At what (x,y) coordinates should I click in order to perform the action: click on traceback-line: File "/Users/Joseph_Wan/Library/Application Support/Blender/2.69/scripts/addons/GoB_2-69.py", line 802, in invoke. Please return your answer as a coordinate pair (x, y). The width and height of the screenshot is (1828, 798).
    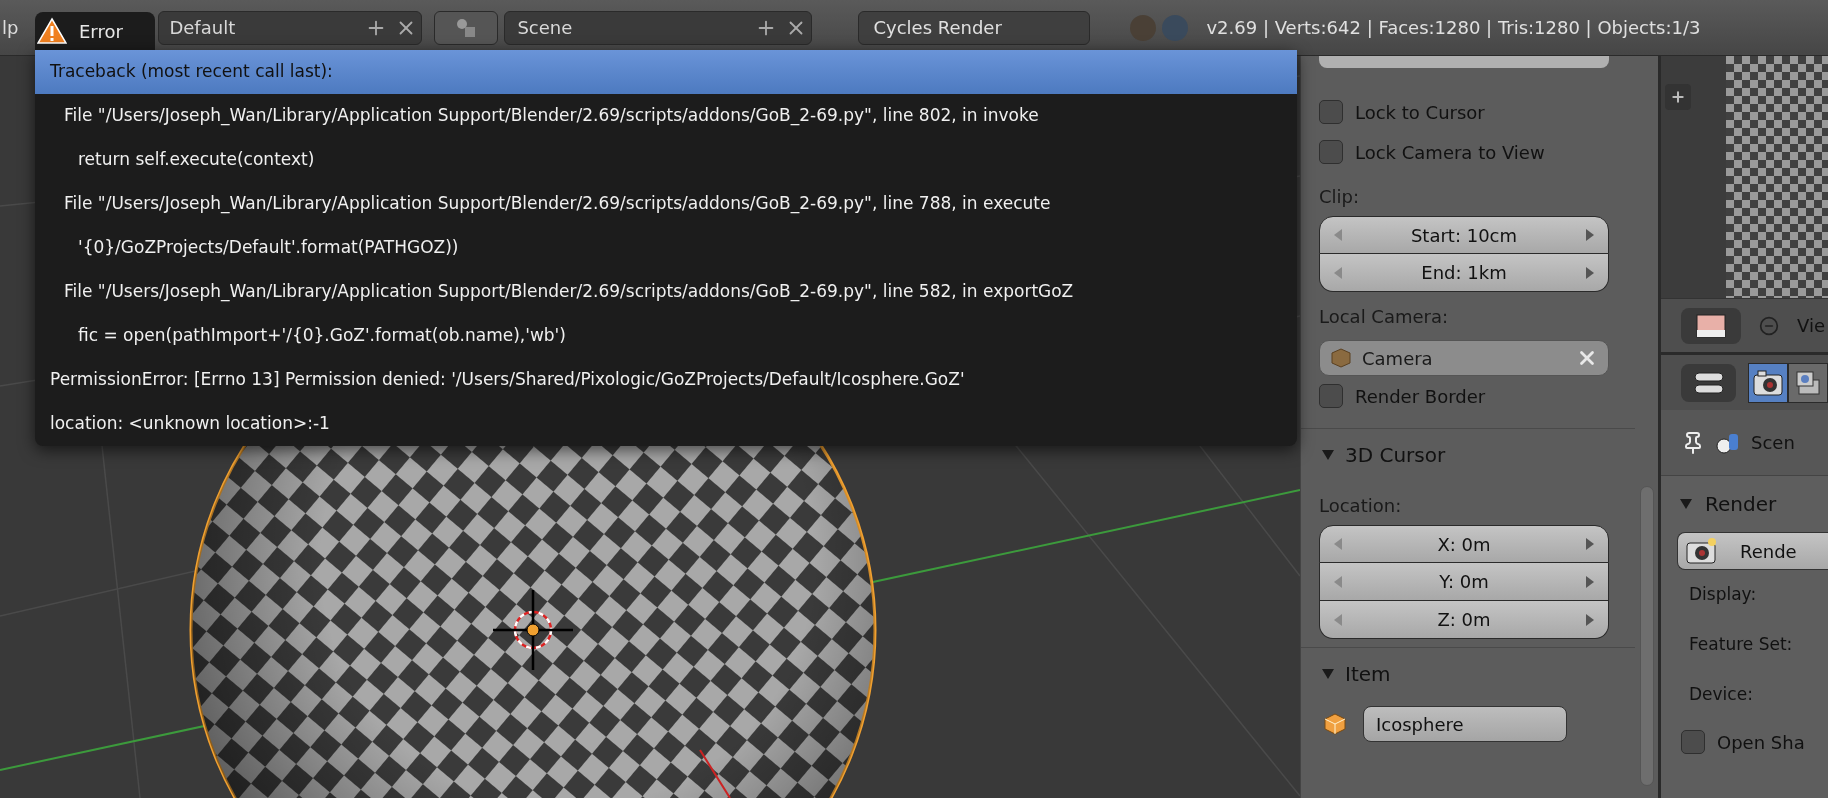
    Looking at the image, I should click on (666, 116).